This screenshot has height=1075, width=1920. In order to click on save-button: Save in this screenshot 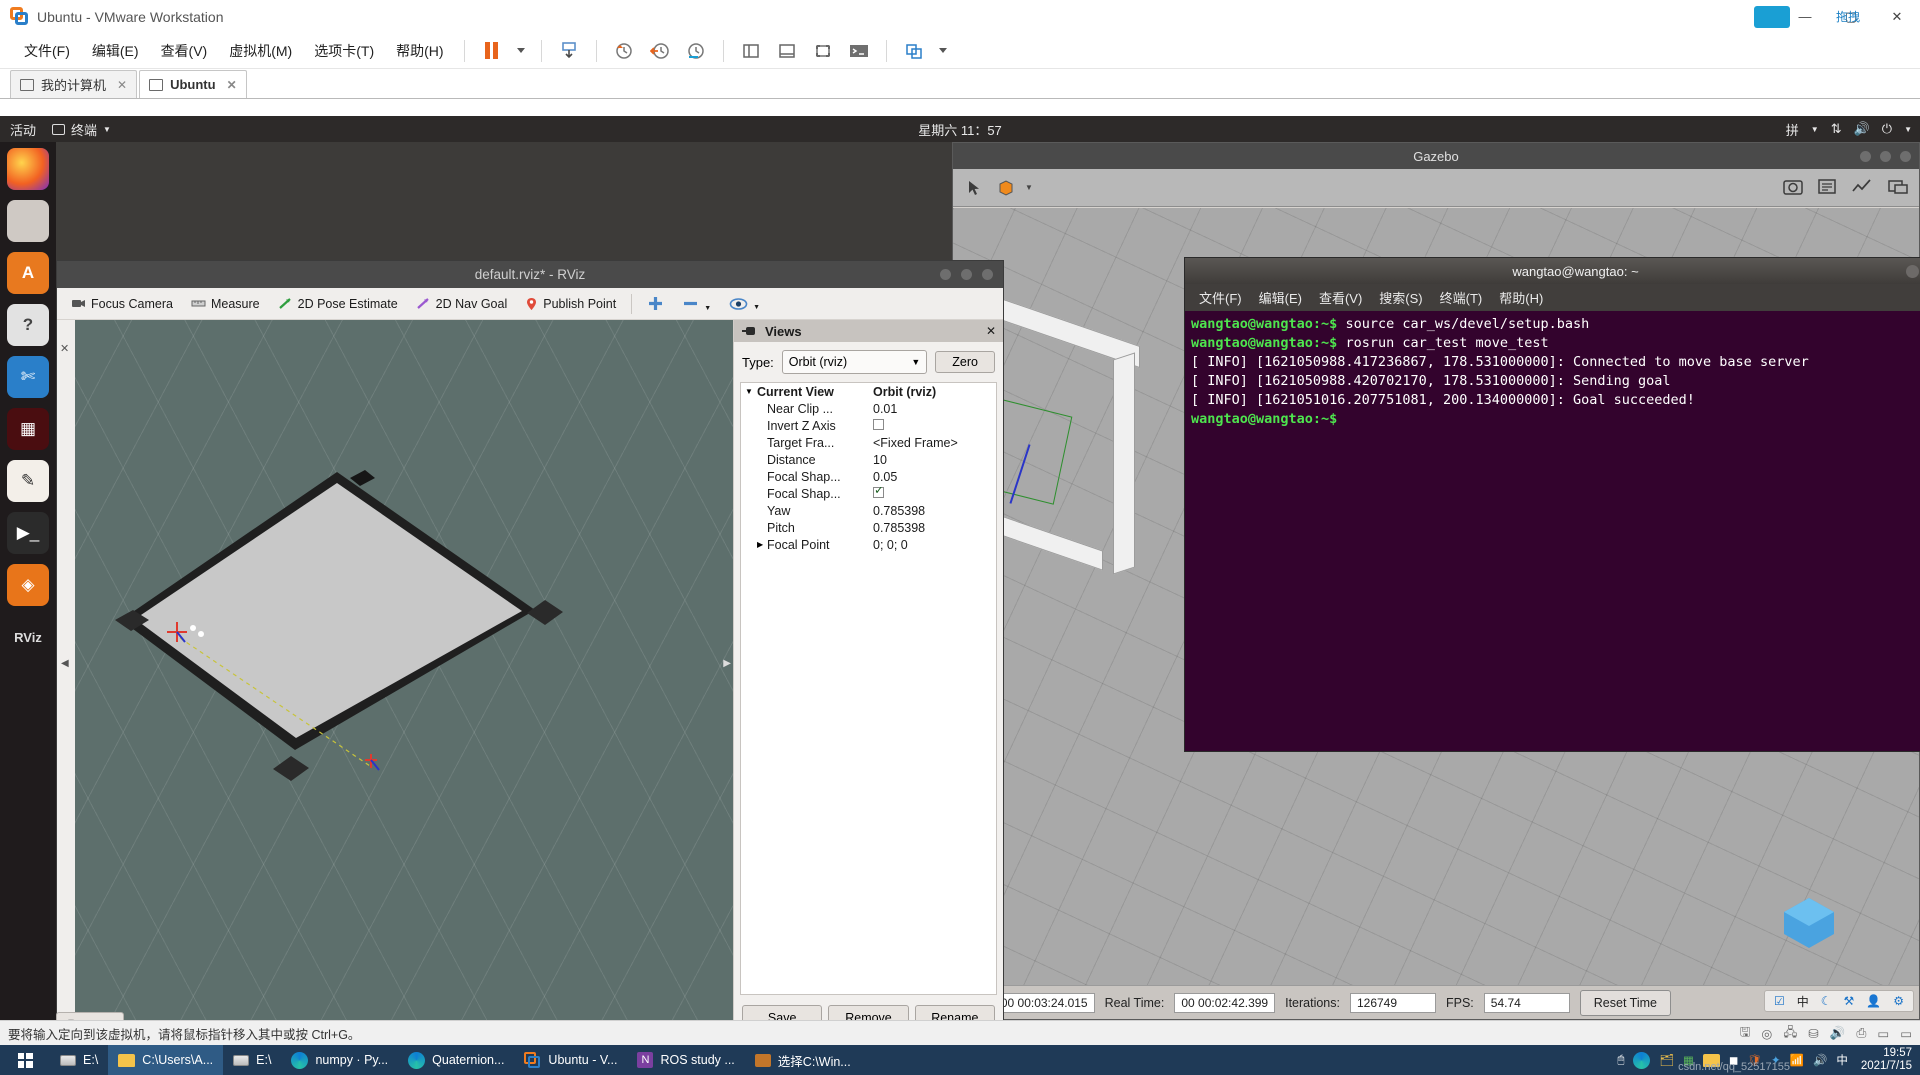, I will do `click(782, 1012)`.